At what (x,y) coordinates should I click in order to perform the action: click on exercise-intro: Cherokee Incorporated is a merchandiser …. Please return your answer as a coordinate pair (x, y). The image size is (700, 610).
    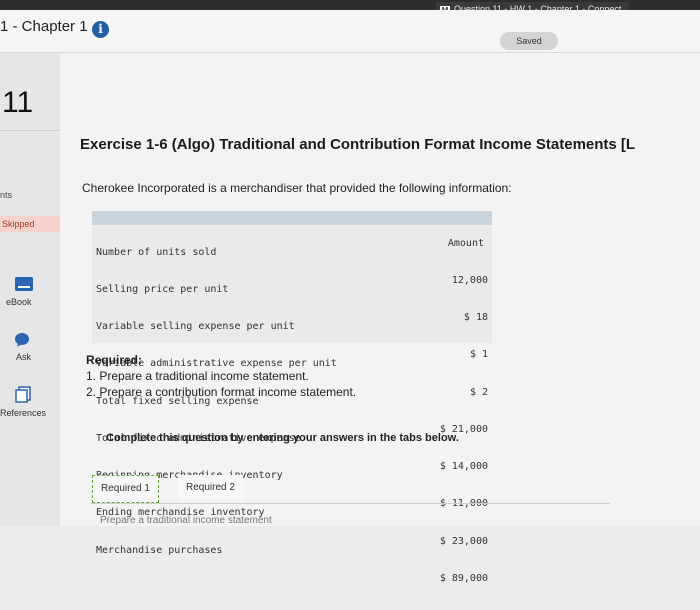
    Looking at the image, I should click on (297, 188).